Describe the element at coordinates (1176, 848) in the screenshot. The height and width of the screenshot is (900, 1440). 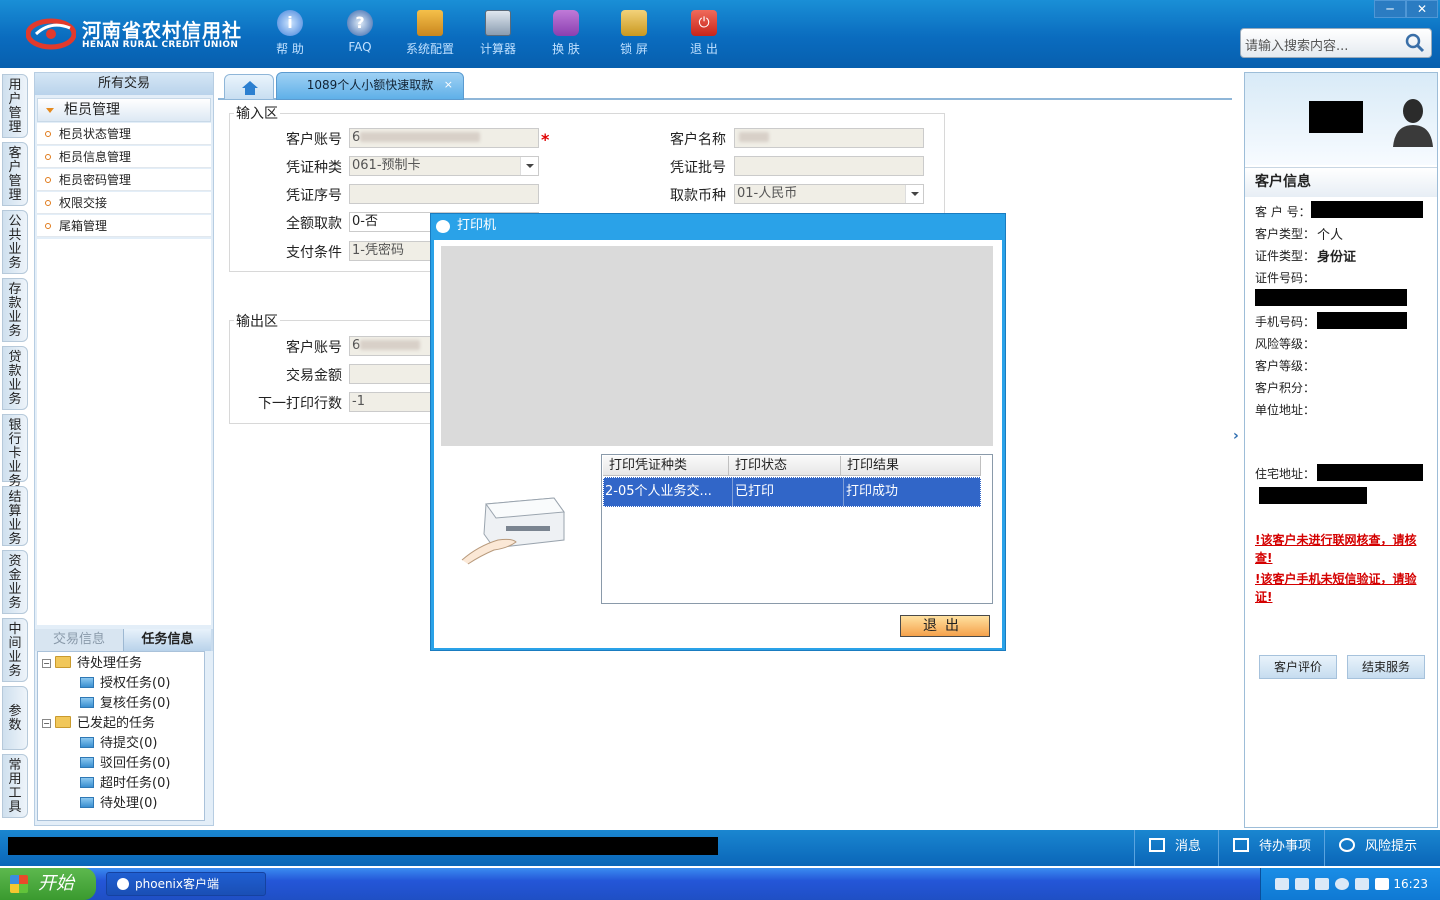
I see `messages-button: 消息` at that location.